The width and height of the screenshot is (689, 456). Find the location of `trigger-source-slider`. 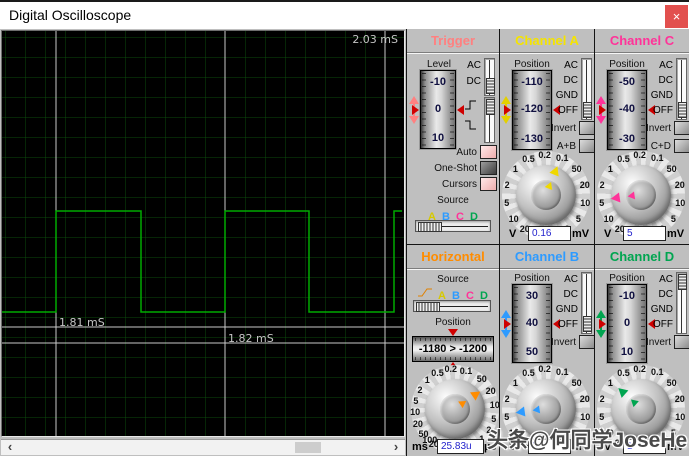

trigger-source-slider is located at coordinates (453, 226).